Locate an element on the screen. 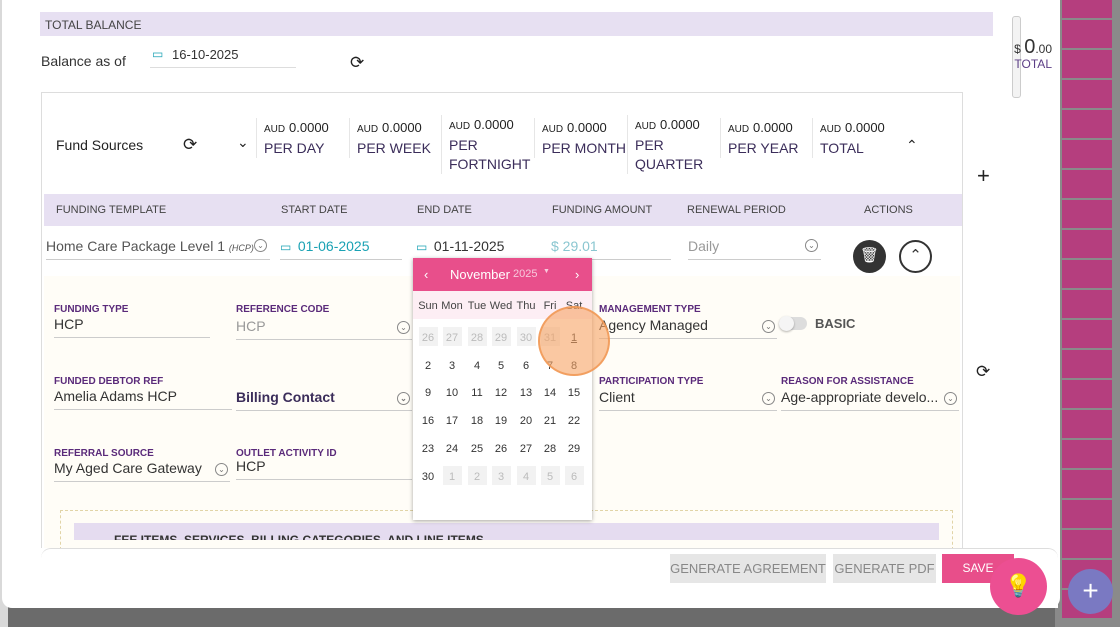  reference-code-value: HCP is located at coordinates (251, 326).